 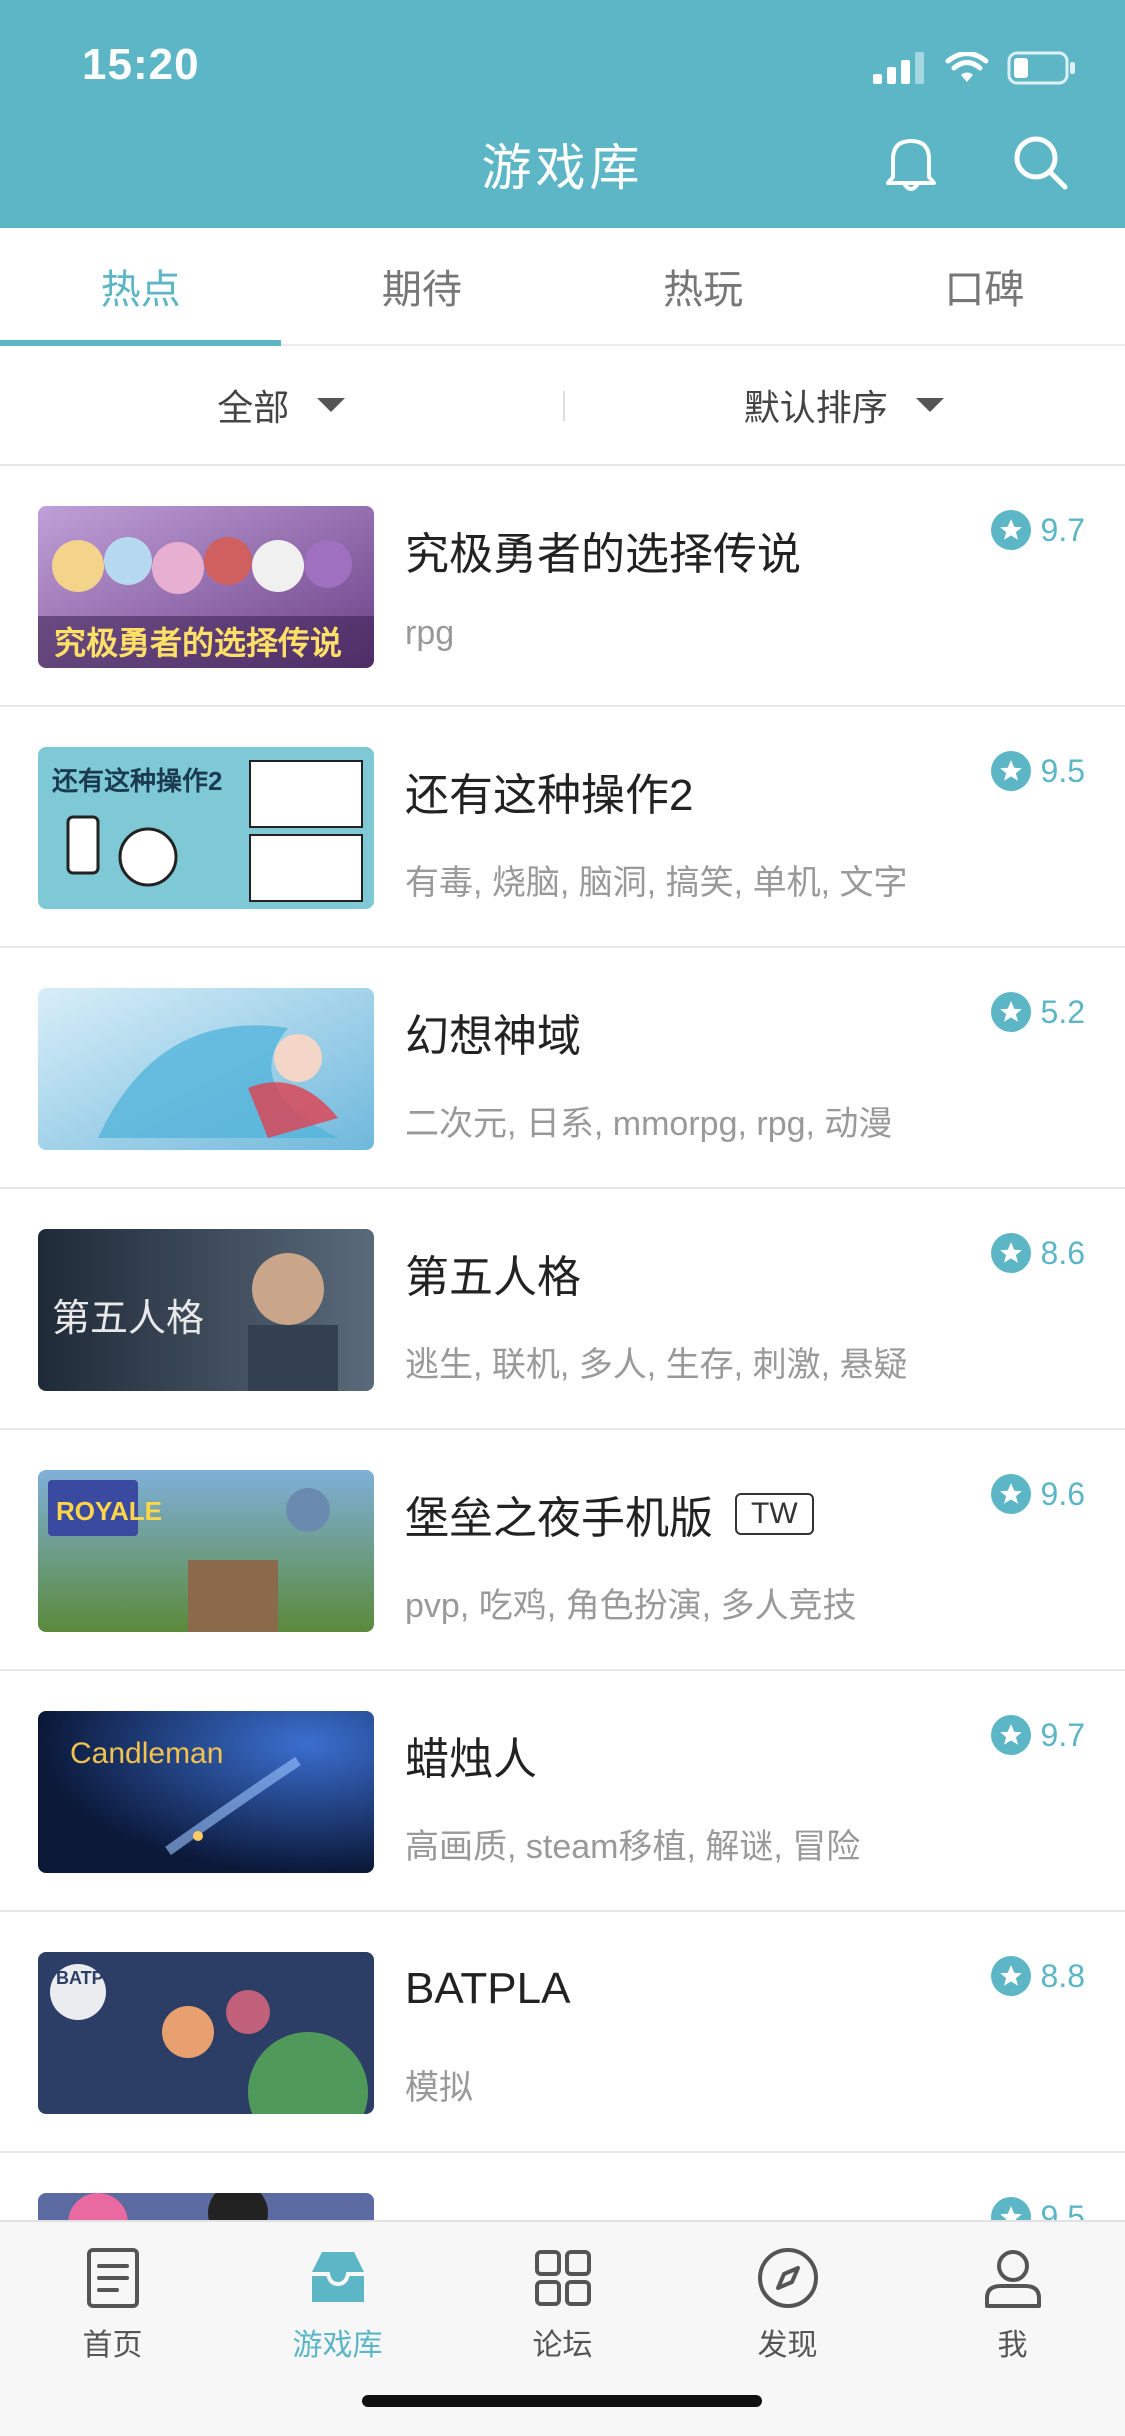 I want to click on sort-filter: 默认排序, so click(x=844, y=405).